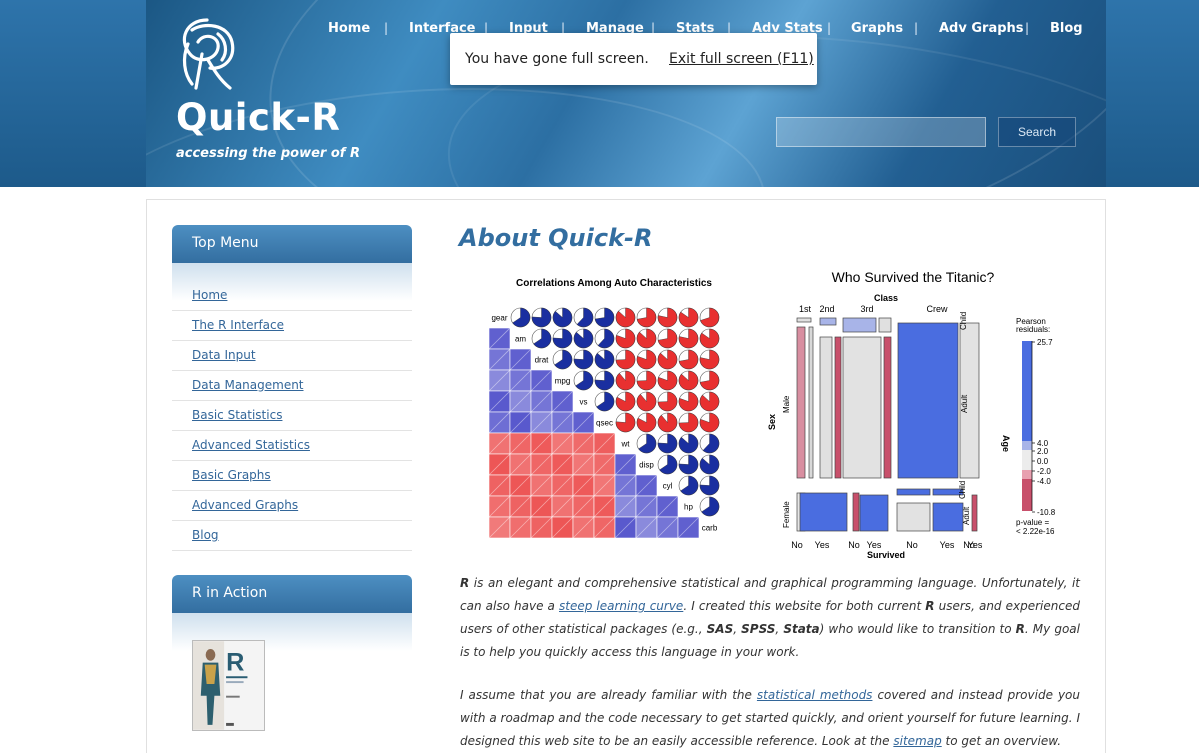 The height and width of the screenshot is (753, 1199). What do you see at coordinates (646, 465) in the screenshot?
I see `variable-label: disp` at bounding box center [646, 465].